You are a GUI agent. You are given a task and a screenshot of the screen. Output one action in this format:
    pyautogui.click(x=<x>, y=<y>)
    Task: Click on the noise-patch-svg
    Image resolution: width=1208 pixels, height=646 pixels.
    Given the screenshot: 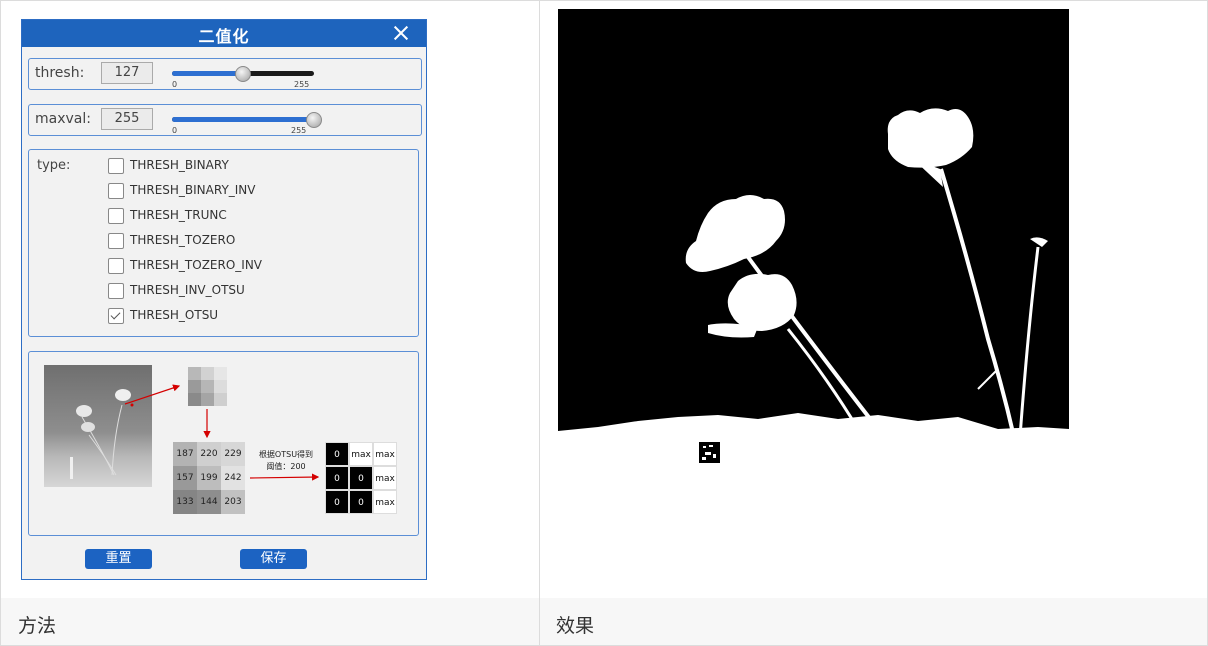 What is the action you would take?
    pyautogui.click(x=709, y=452)
    